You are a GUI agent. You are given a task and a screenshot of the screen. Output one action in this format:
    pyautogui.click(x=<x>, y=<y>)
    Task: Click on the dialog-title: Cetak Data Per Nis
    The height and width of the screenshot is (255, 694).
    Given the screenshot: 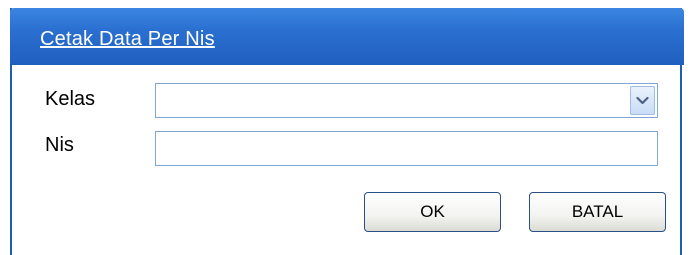 What is the action you would take?
    pyautogui.click(x=127, y=39)
    